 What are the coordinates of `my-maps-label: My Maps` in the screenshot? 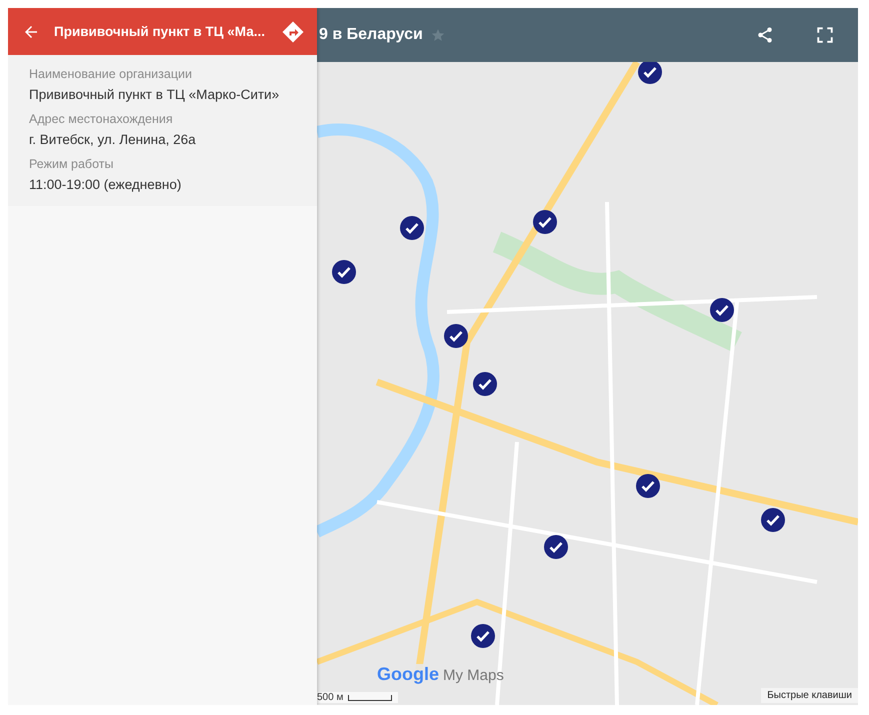 It's located at (473, 675).